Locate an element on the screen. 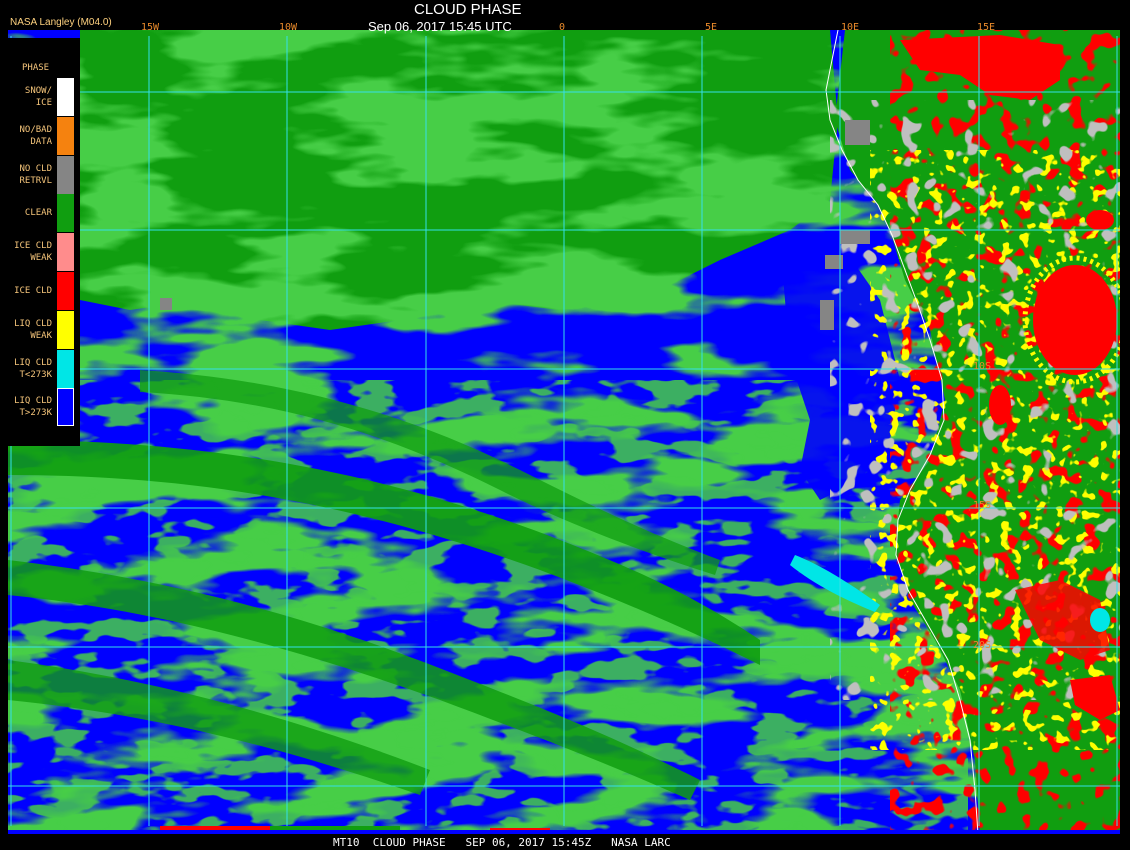 Image resolution: width=1130 pixels, height=850 pixels. legend-item: LIQ CLD WEAK is located at coordinates (40, 329).